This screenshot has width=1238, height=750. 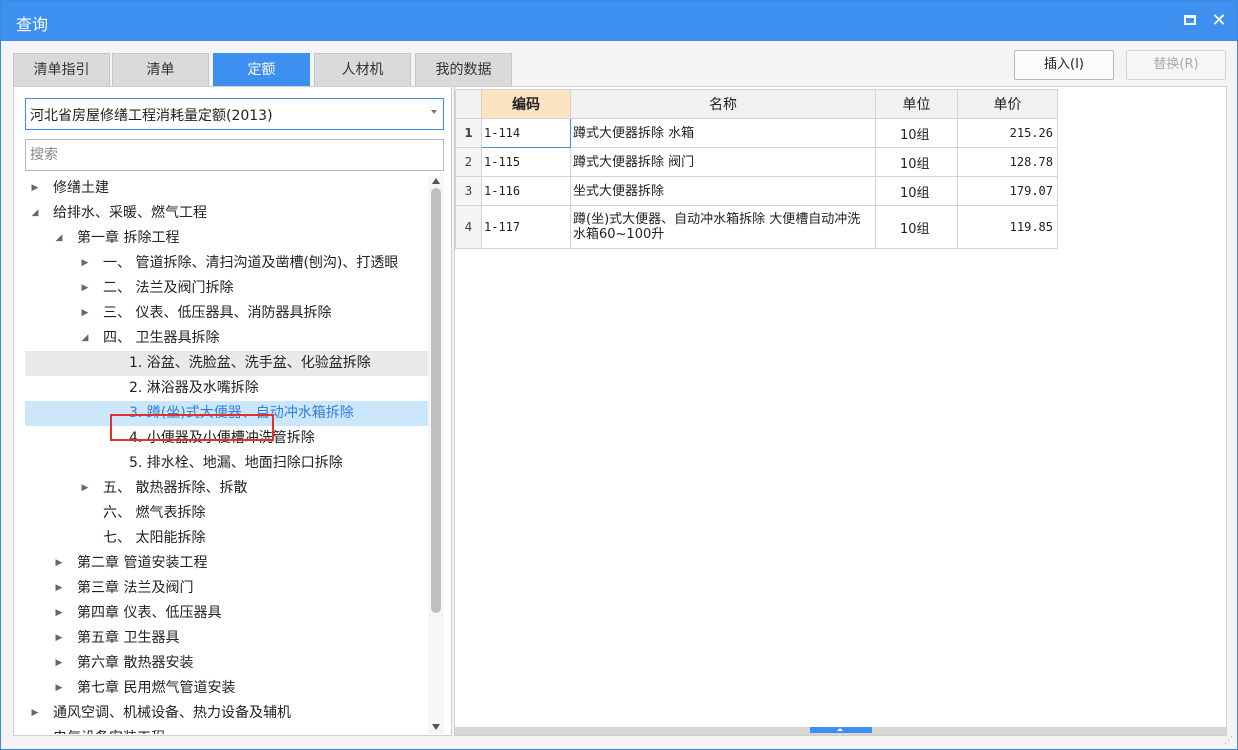 What do you see at coordinates (468, 191) in the screenshot?
I see `row-number: 3` at bounding box center [468, 191].